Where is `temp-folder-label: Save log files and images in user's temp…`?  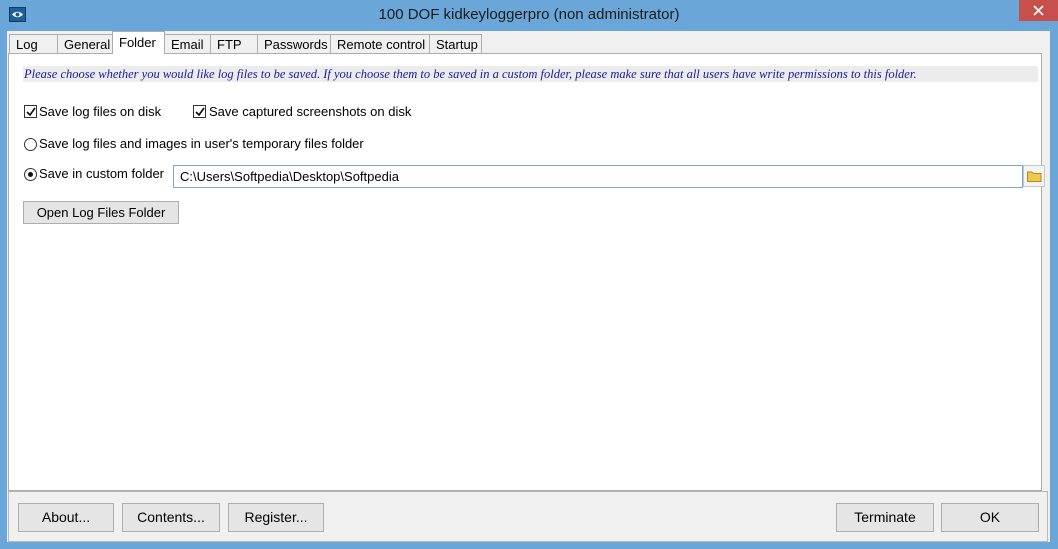
temp-folder-label: Save log files and images in user's temp… is located at coordinates (201, 144).